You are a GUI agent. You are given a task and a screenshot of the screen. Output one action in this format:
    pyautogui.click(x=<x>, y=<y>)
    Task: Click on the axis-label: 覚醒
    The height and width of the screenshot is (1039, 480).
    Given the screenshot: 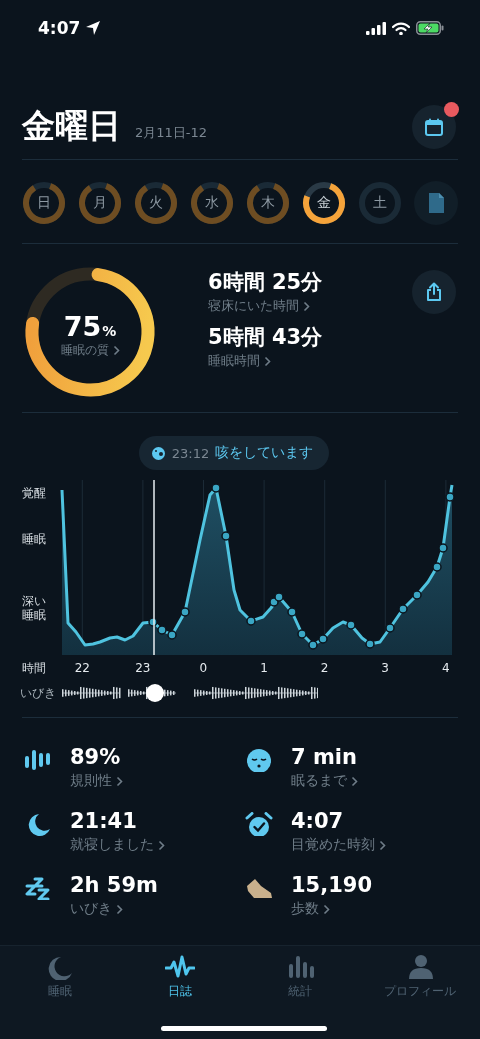 What is the action you would take?
    pyautogui.click(x=34, y=493)
    